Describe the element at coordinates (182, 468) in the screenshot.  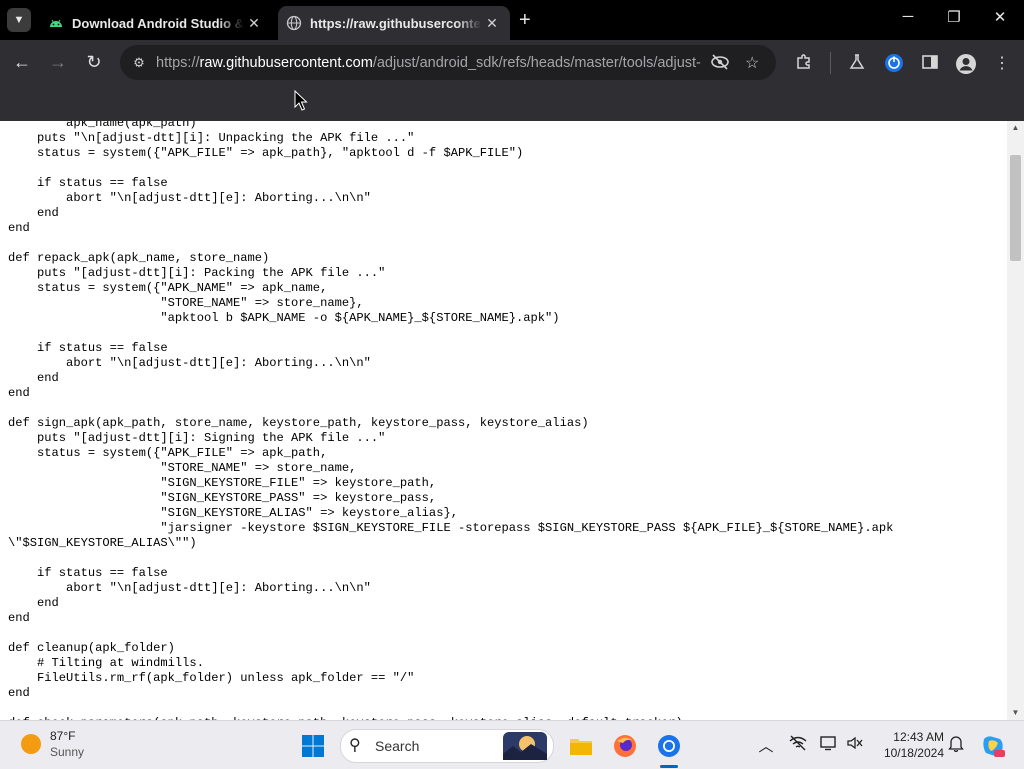
I see `code-line: "STORE_NAME" => store_name,` at that location.